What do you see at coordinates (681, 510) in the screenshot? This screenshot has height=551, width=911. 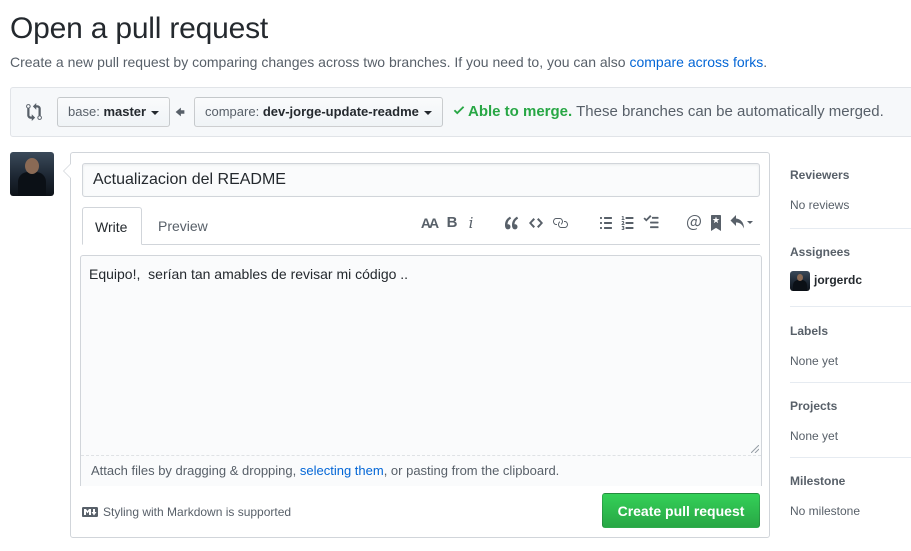 I see `create-pull-request-button: Create pull request` at bounding box center [681, 510].